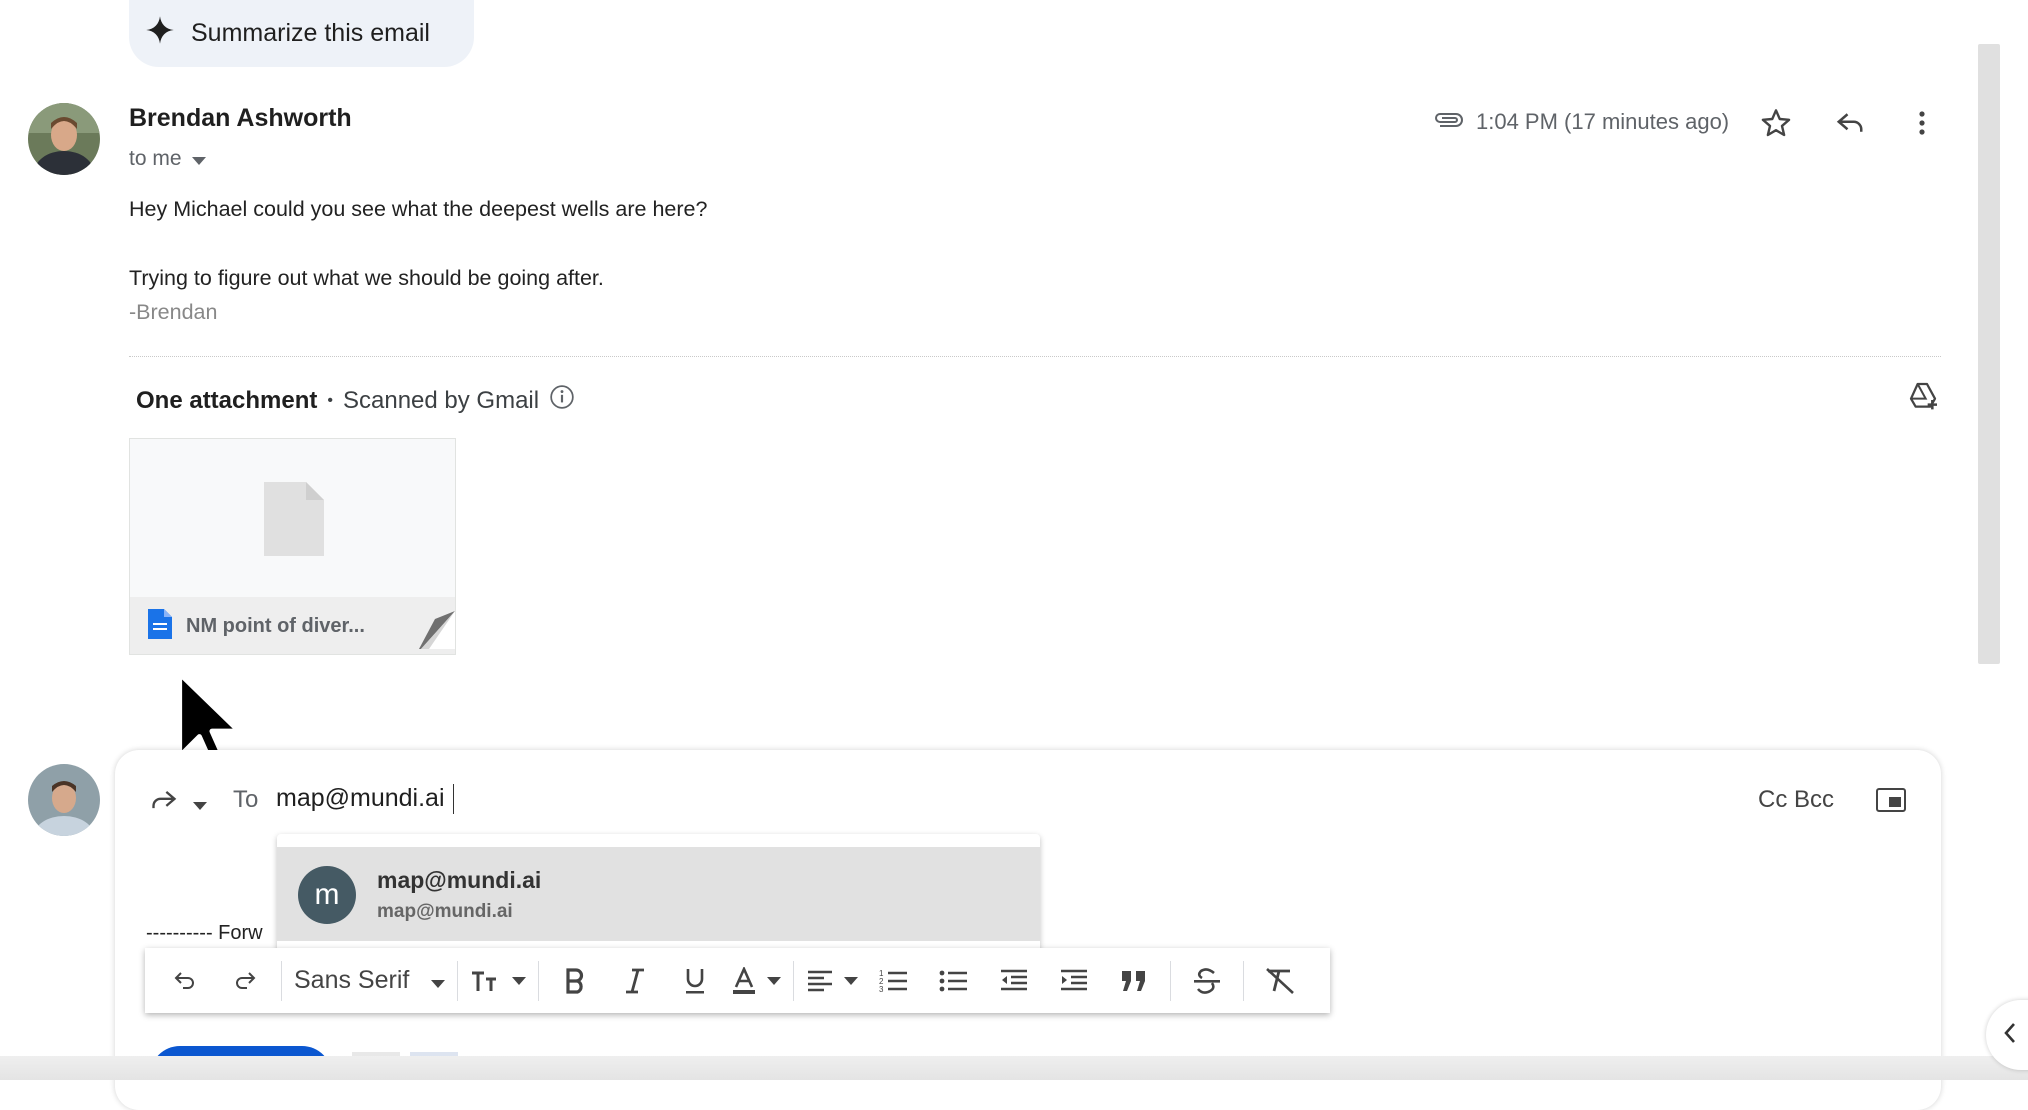 This screenshot has width=2028, height=1110. I want to click on summarize-email-button: Summarize this email, so click(301, 33).